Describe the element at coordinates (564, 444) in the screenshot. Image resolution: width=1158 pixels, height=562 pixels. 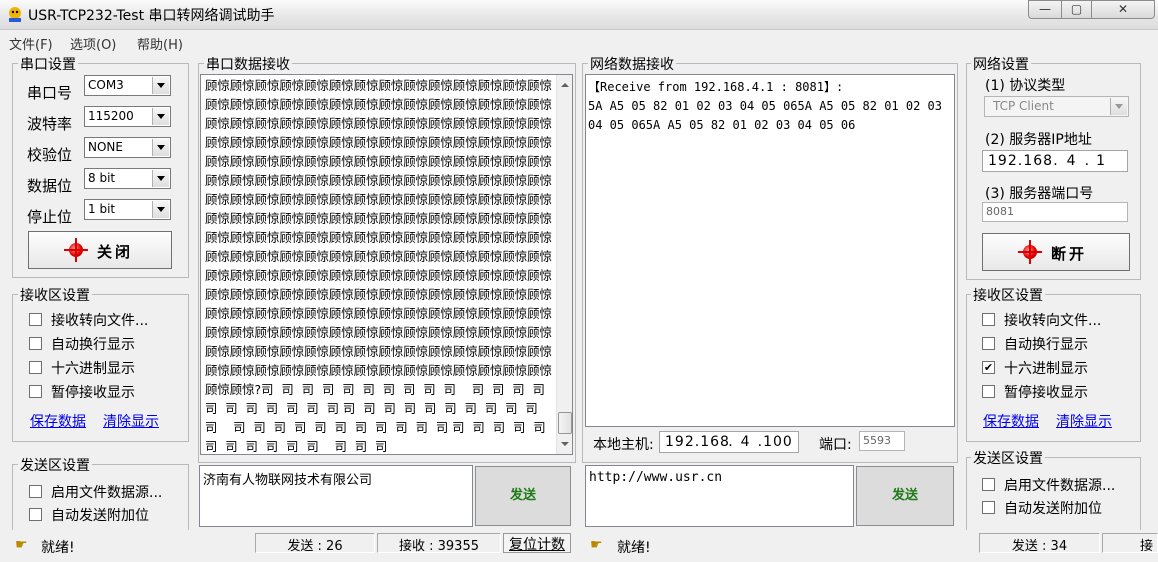
I see `scroll-down-icon` at that location.